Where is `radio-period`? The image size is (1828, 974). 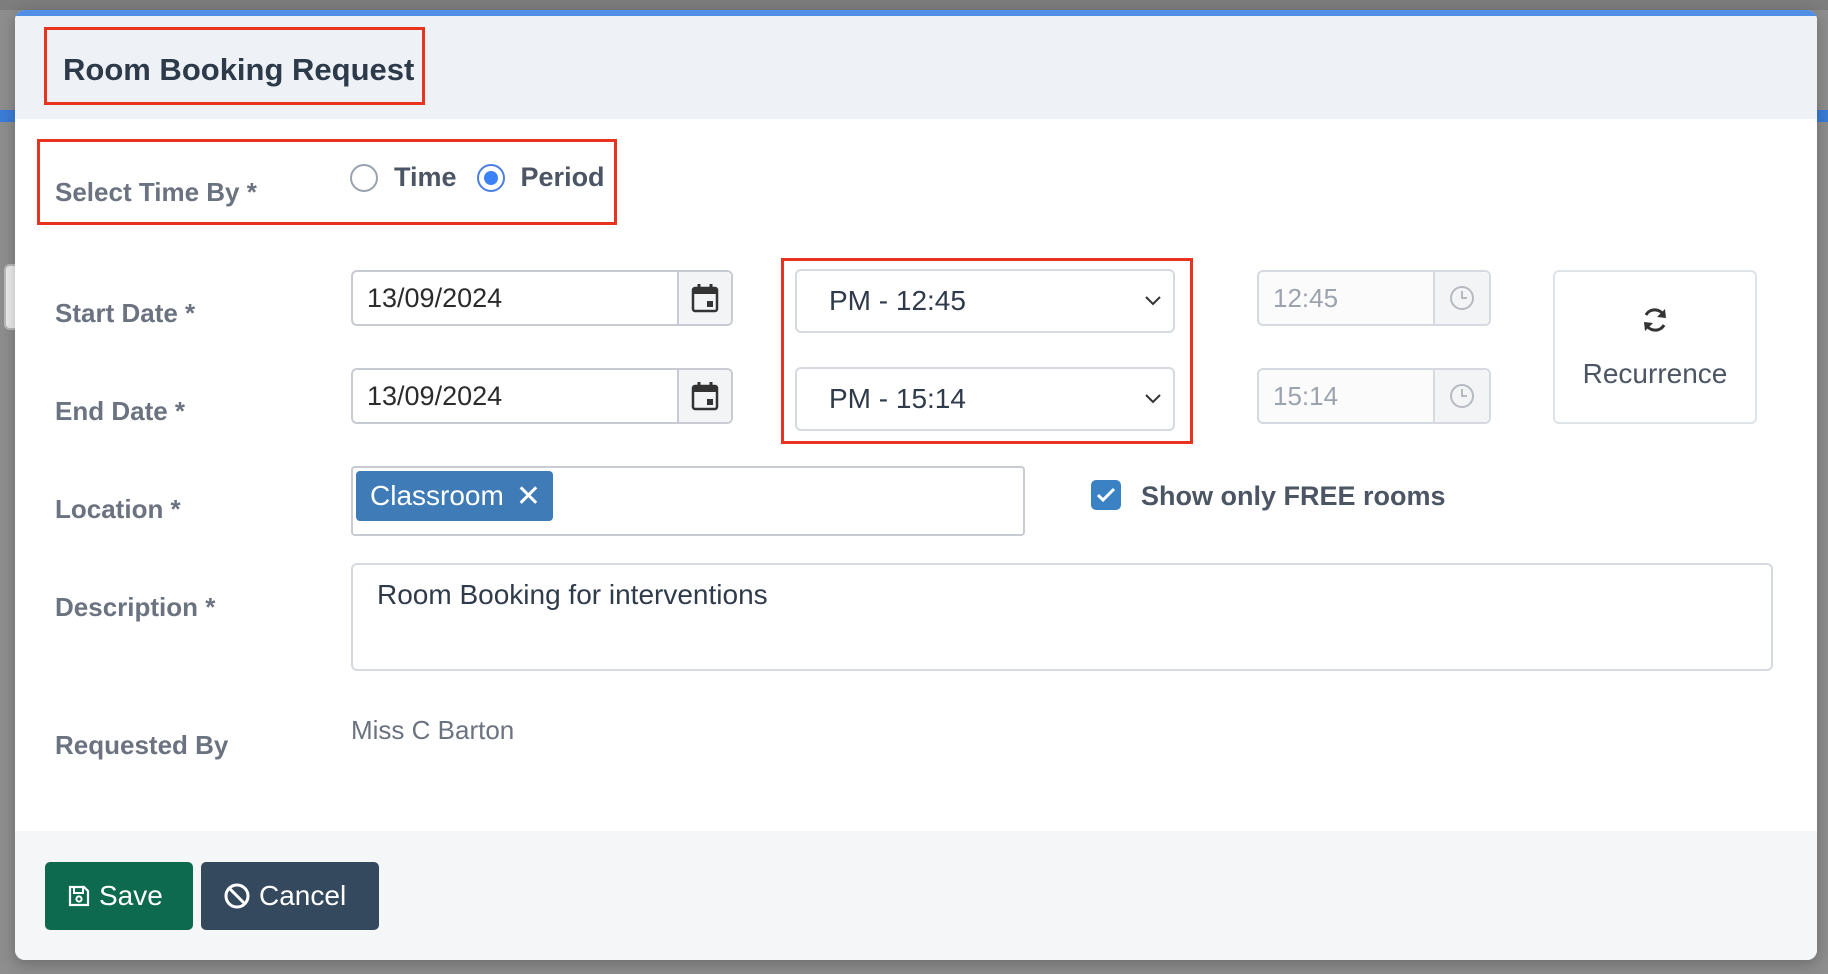 radio-period is located at coordinates (490, 177).